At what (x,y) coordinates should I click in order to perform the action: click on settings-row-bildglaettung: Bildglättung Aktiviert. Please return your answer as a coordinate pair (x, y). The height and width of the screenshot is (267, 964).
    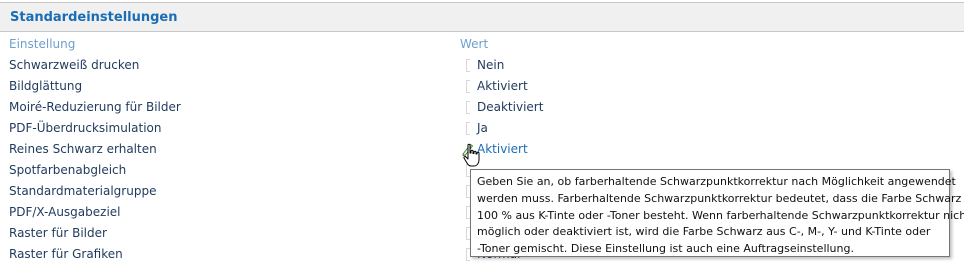
    Looking at the image, I should click on (482, 87).